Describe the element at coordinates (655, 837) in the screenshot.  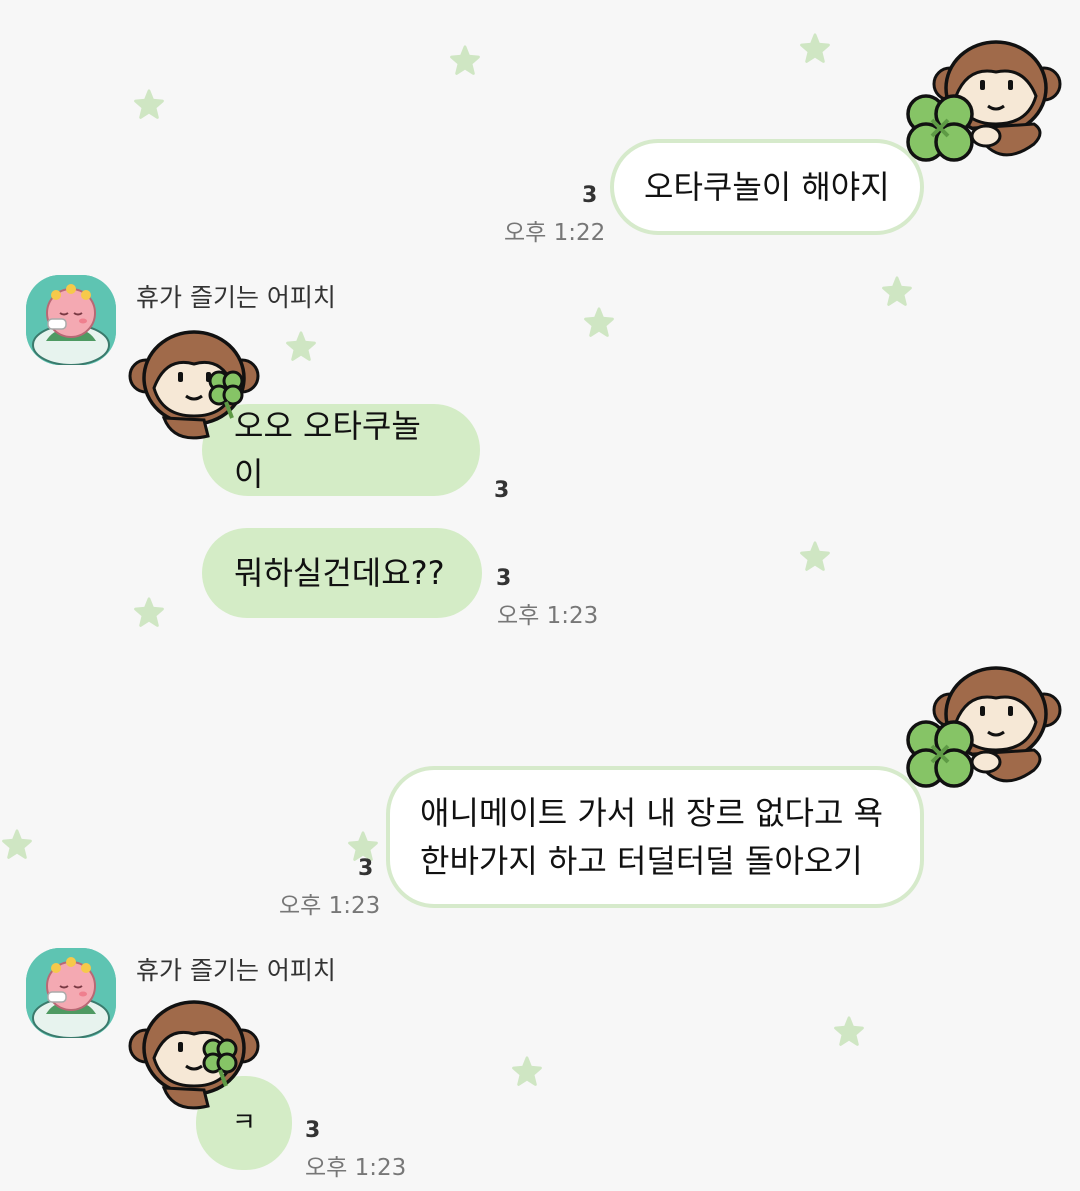
I see `message-bubble: 애니메이트 가서 내 장르 없다고 욕 한바가지 하고 터덜터덜 돌아오기` at that location.